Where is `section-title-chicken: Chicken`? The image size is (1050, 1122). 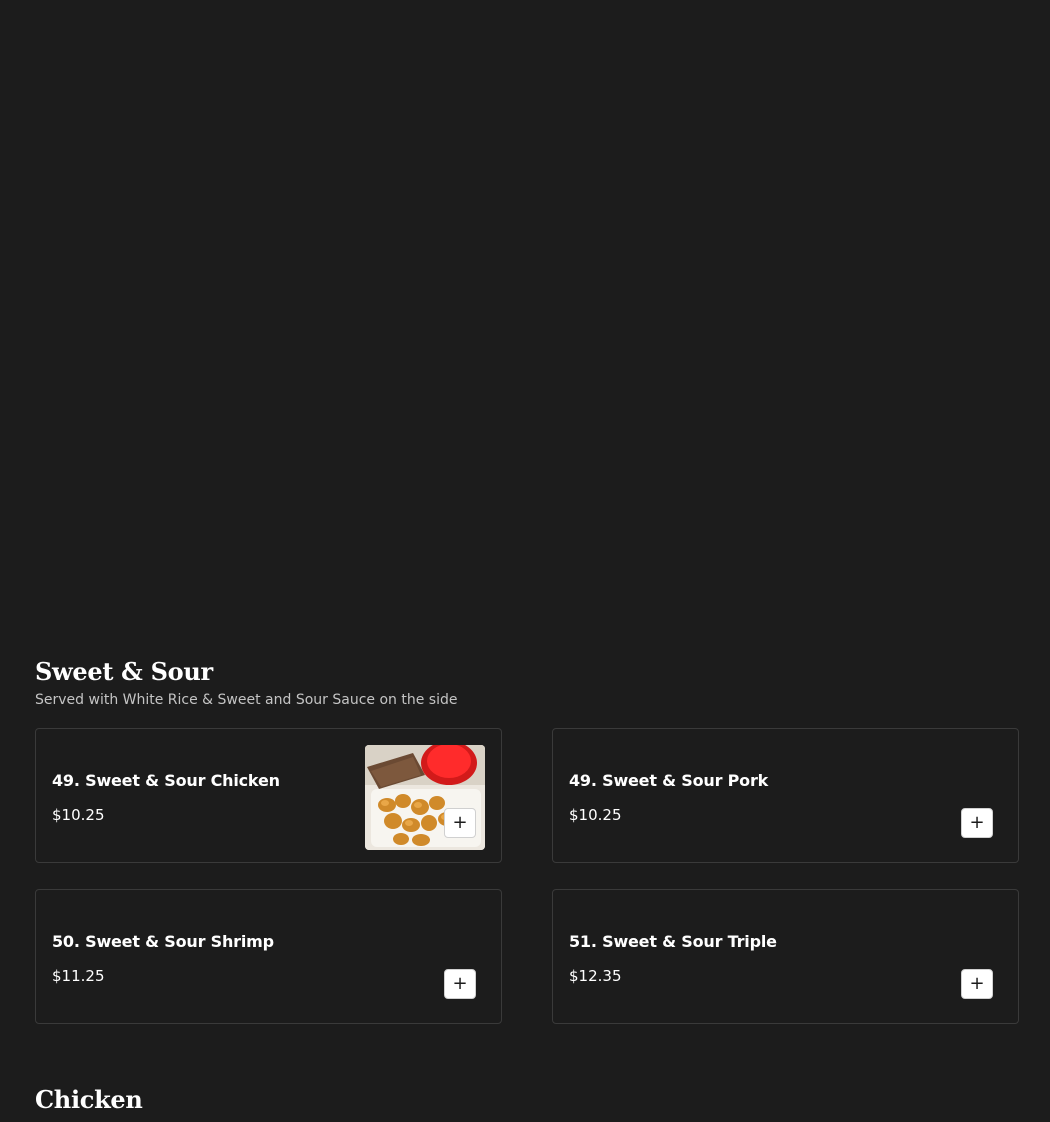 section-title-chicken: Chicken is located at coordinates (89, 1099).